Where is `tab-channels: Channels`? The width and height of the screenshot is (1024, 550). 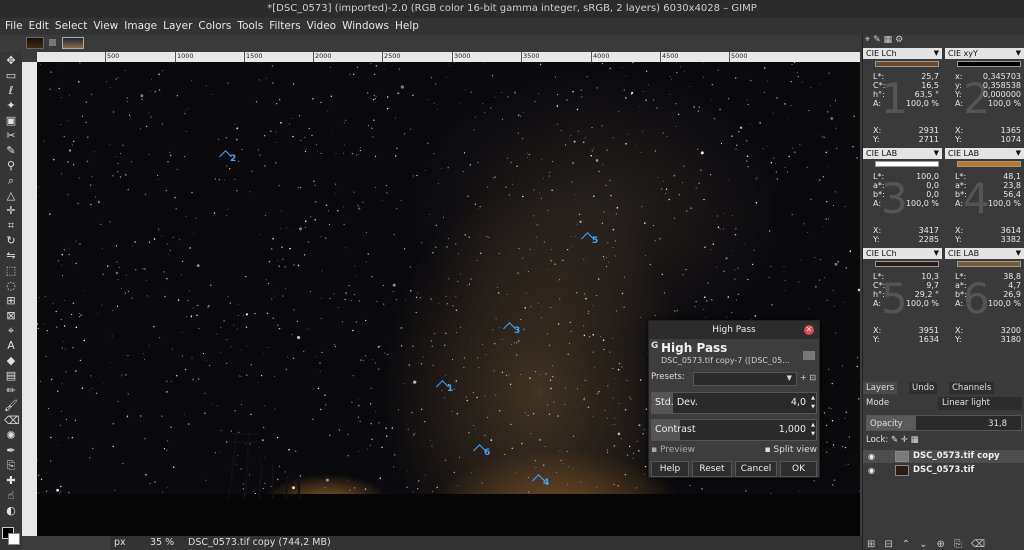 tab-channels: Channels is located at coordinates (972, 388).